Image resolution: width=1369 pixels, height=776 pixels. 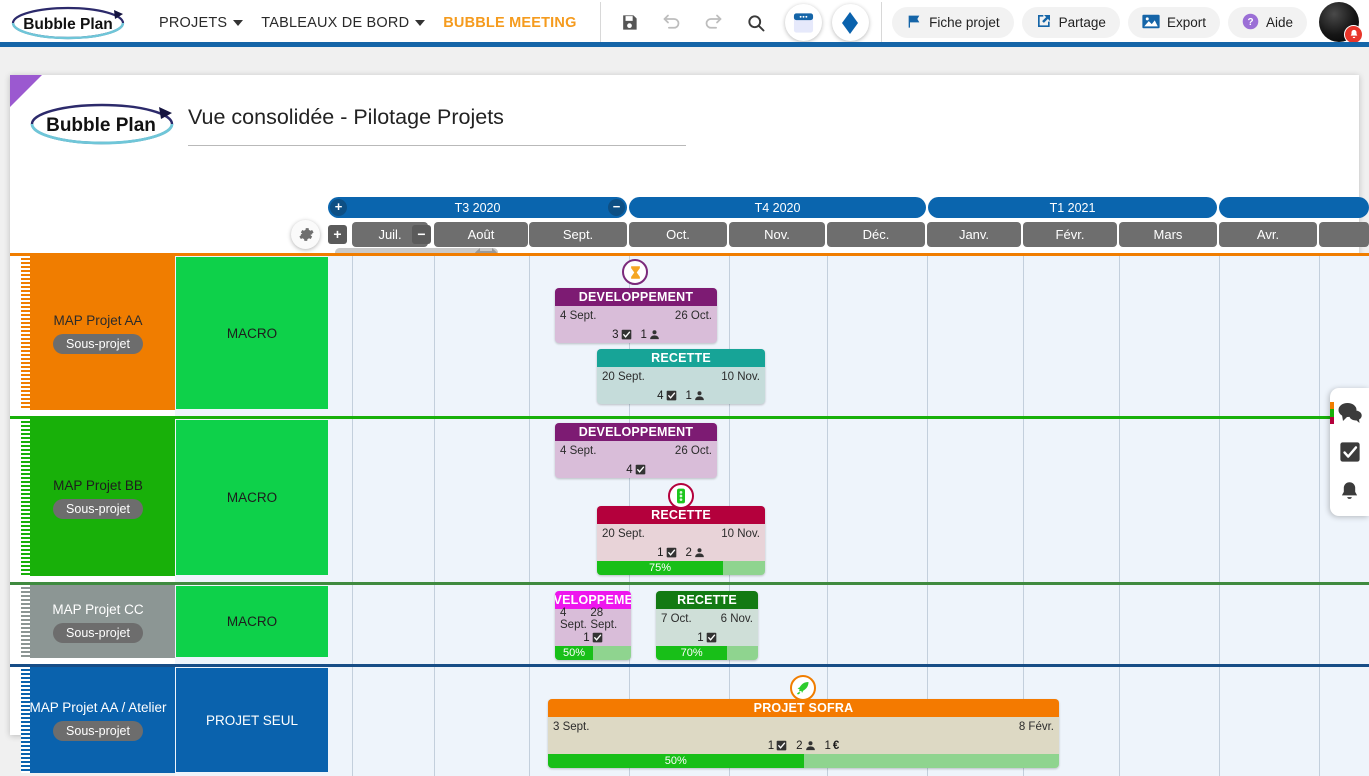 I want to click on checklist-count-value: 1, so click(x=700, y=637).